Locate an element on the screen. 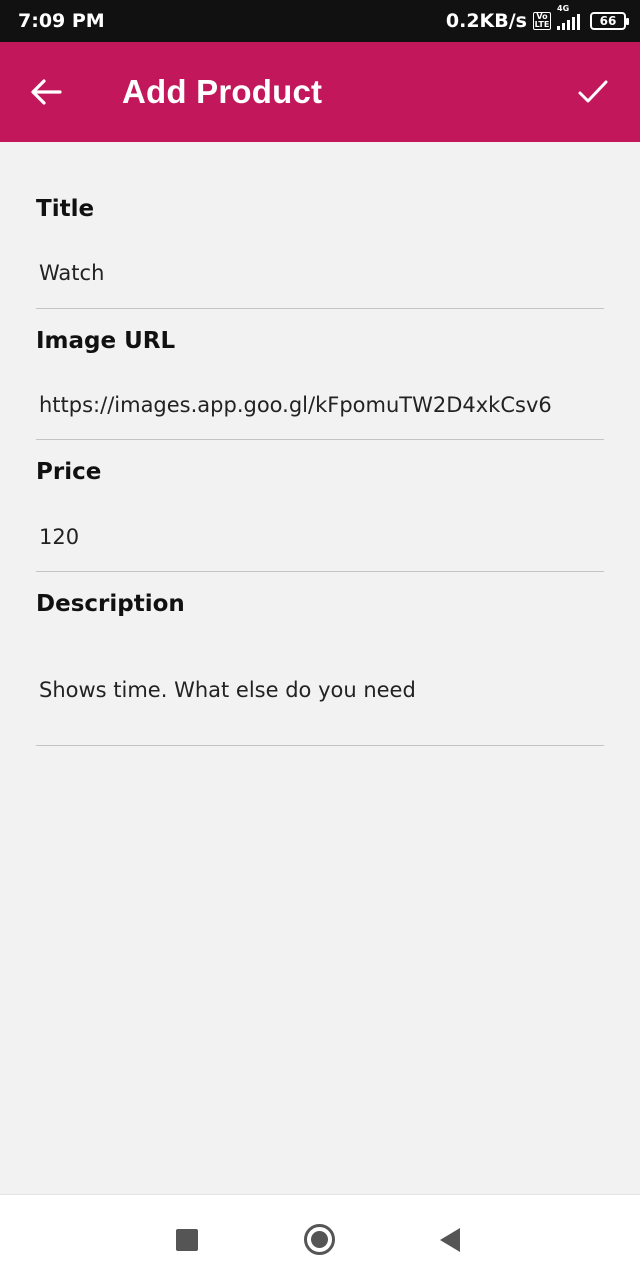 Image resolution: width=640 pixels, height=1280 pixels. recents-square-icon is located at coordinates (187, 1240).